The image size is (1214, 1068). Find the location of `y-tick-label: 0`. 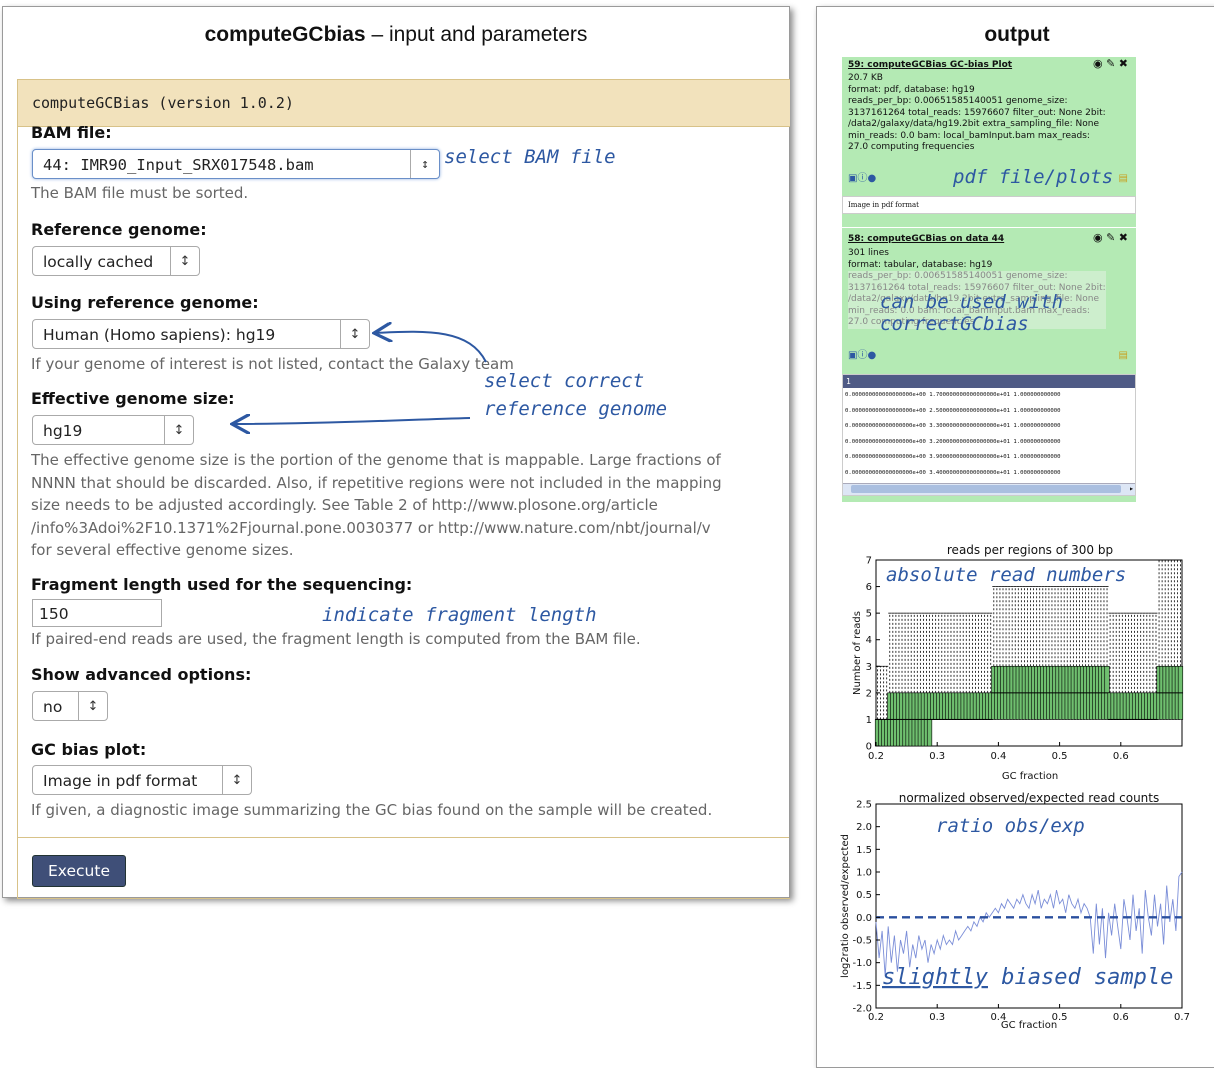

y-tick-label: 0 is located at coordinates (869, 747).